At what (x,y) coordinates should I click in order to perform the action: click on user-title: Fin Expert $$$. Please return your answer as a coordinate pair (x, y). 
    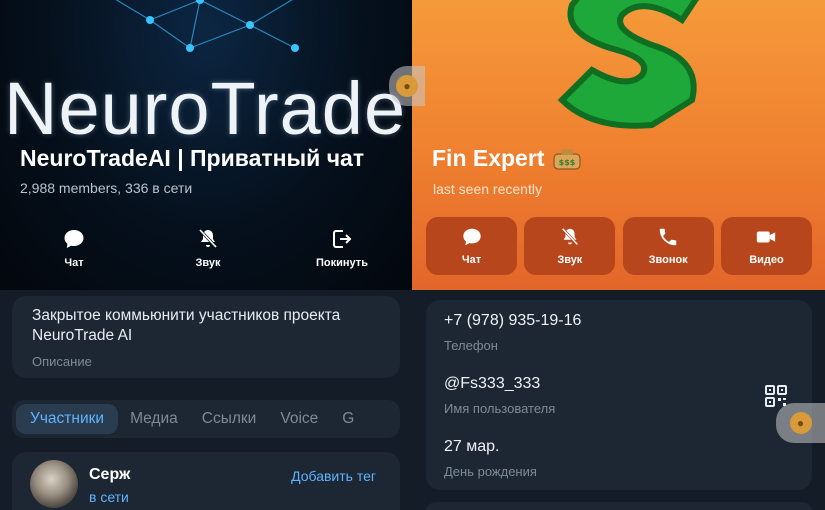
    Looking at the image, I should click on (507, 158).